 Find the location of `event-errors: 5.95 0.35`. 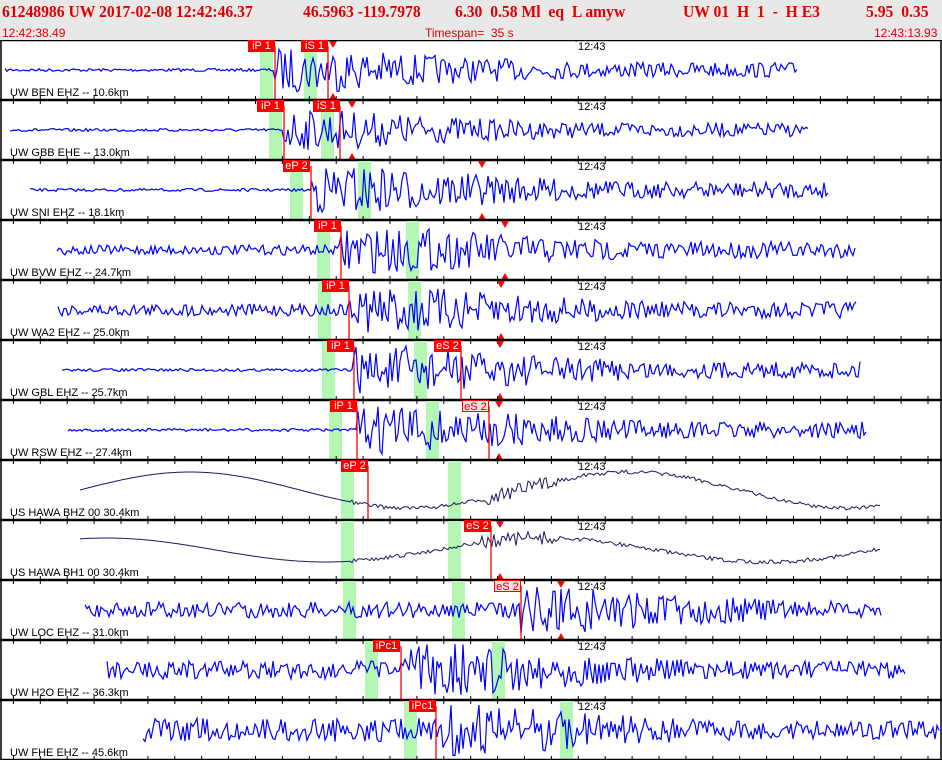

event-errors: 5.95 0.35 is located at coordinates (897, 11).